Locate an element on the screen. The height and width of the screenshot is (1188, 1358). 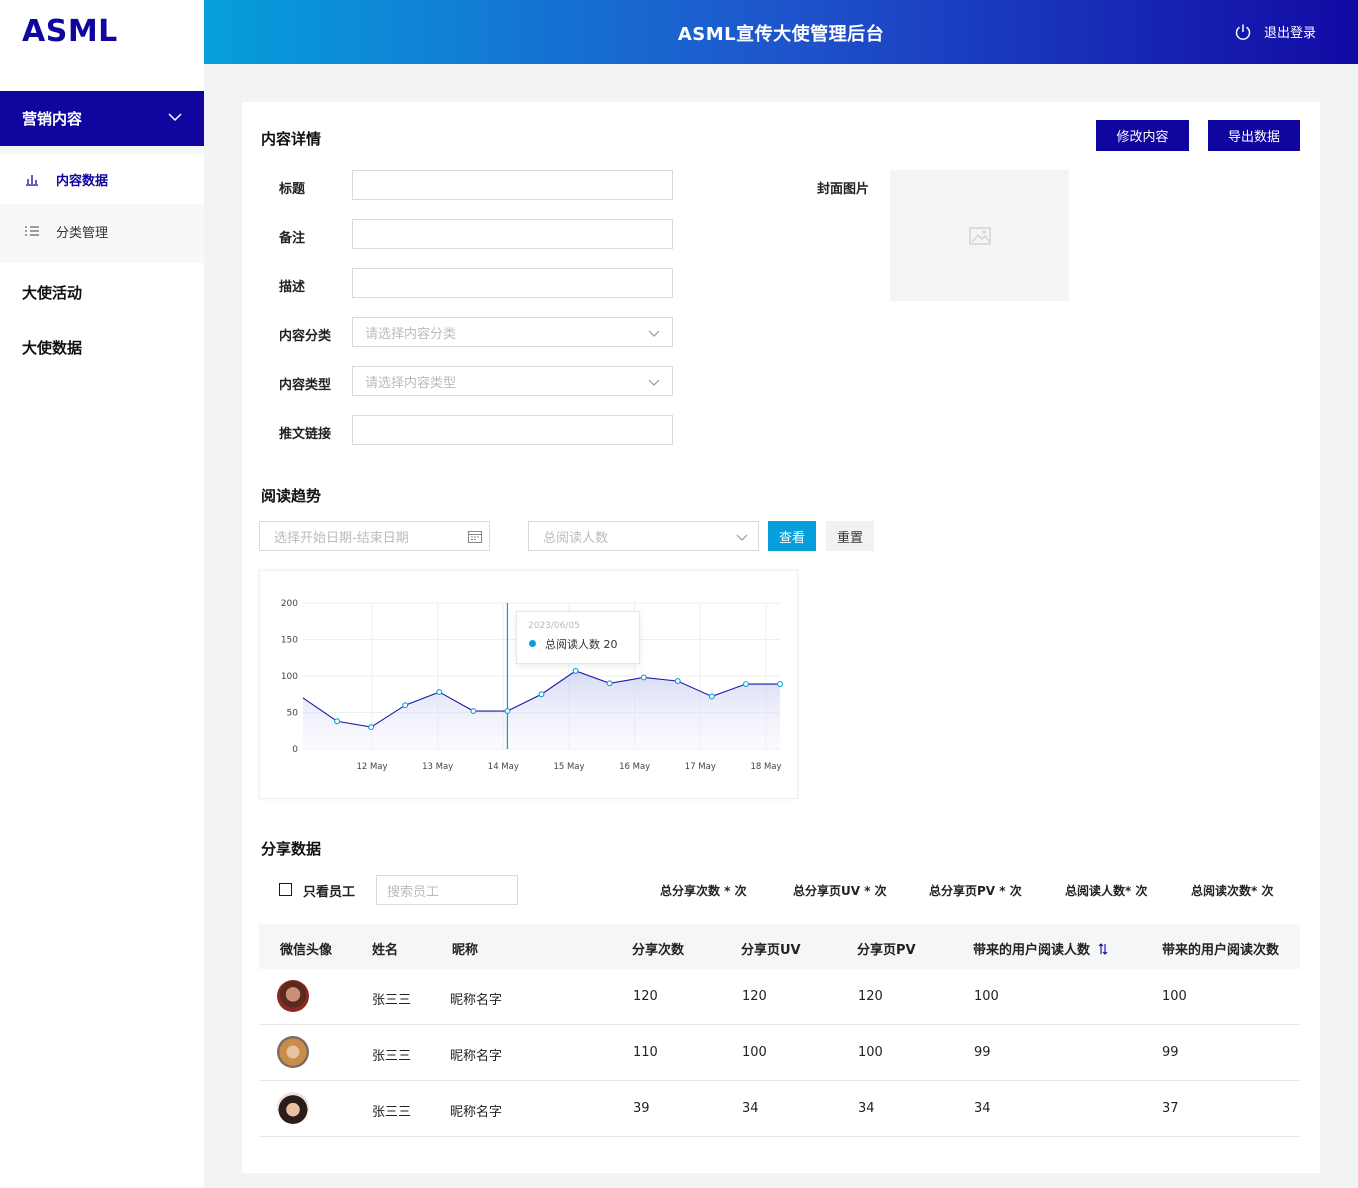
cover-image-placeholder is located at coordinates (979, 235).